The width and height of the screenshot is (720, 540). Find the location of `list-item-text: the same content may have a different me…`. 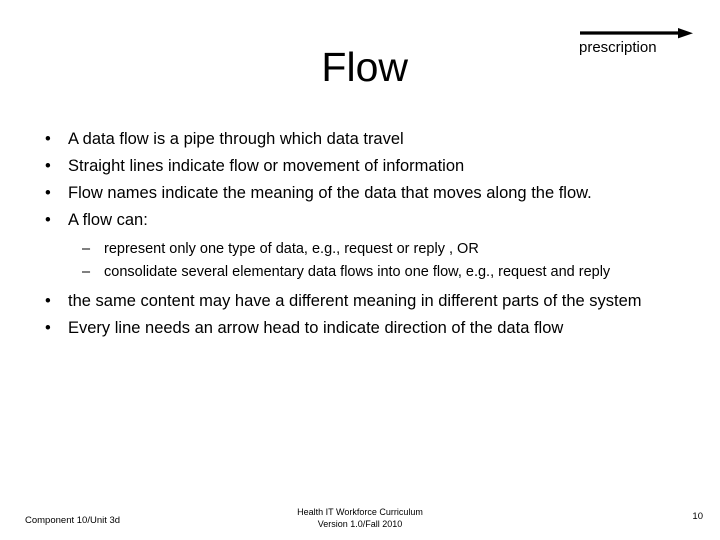

list-item-text: the same content may have a different me… is located at coordinates (355, 301).